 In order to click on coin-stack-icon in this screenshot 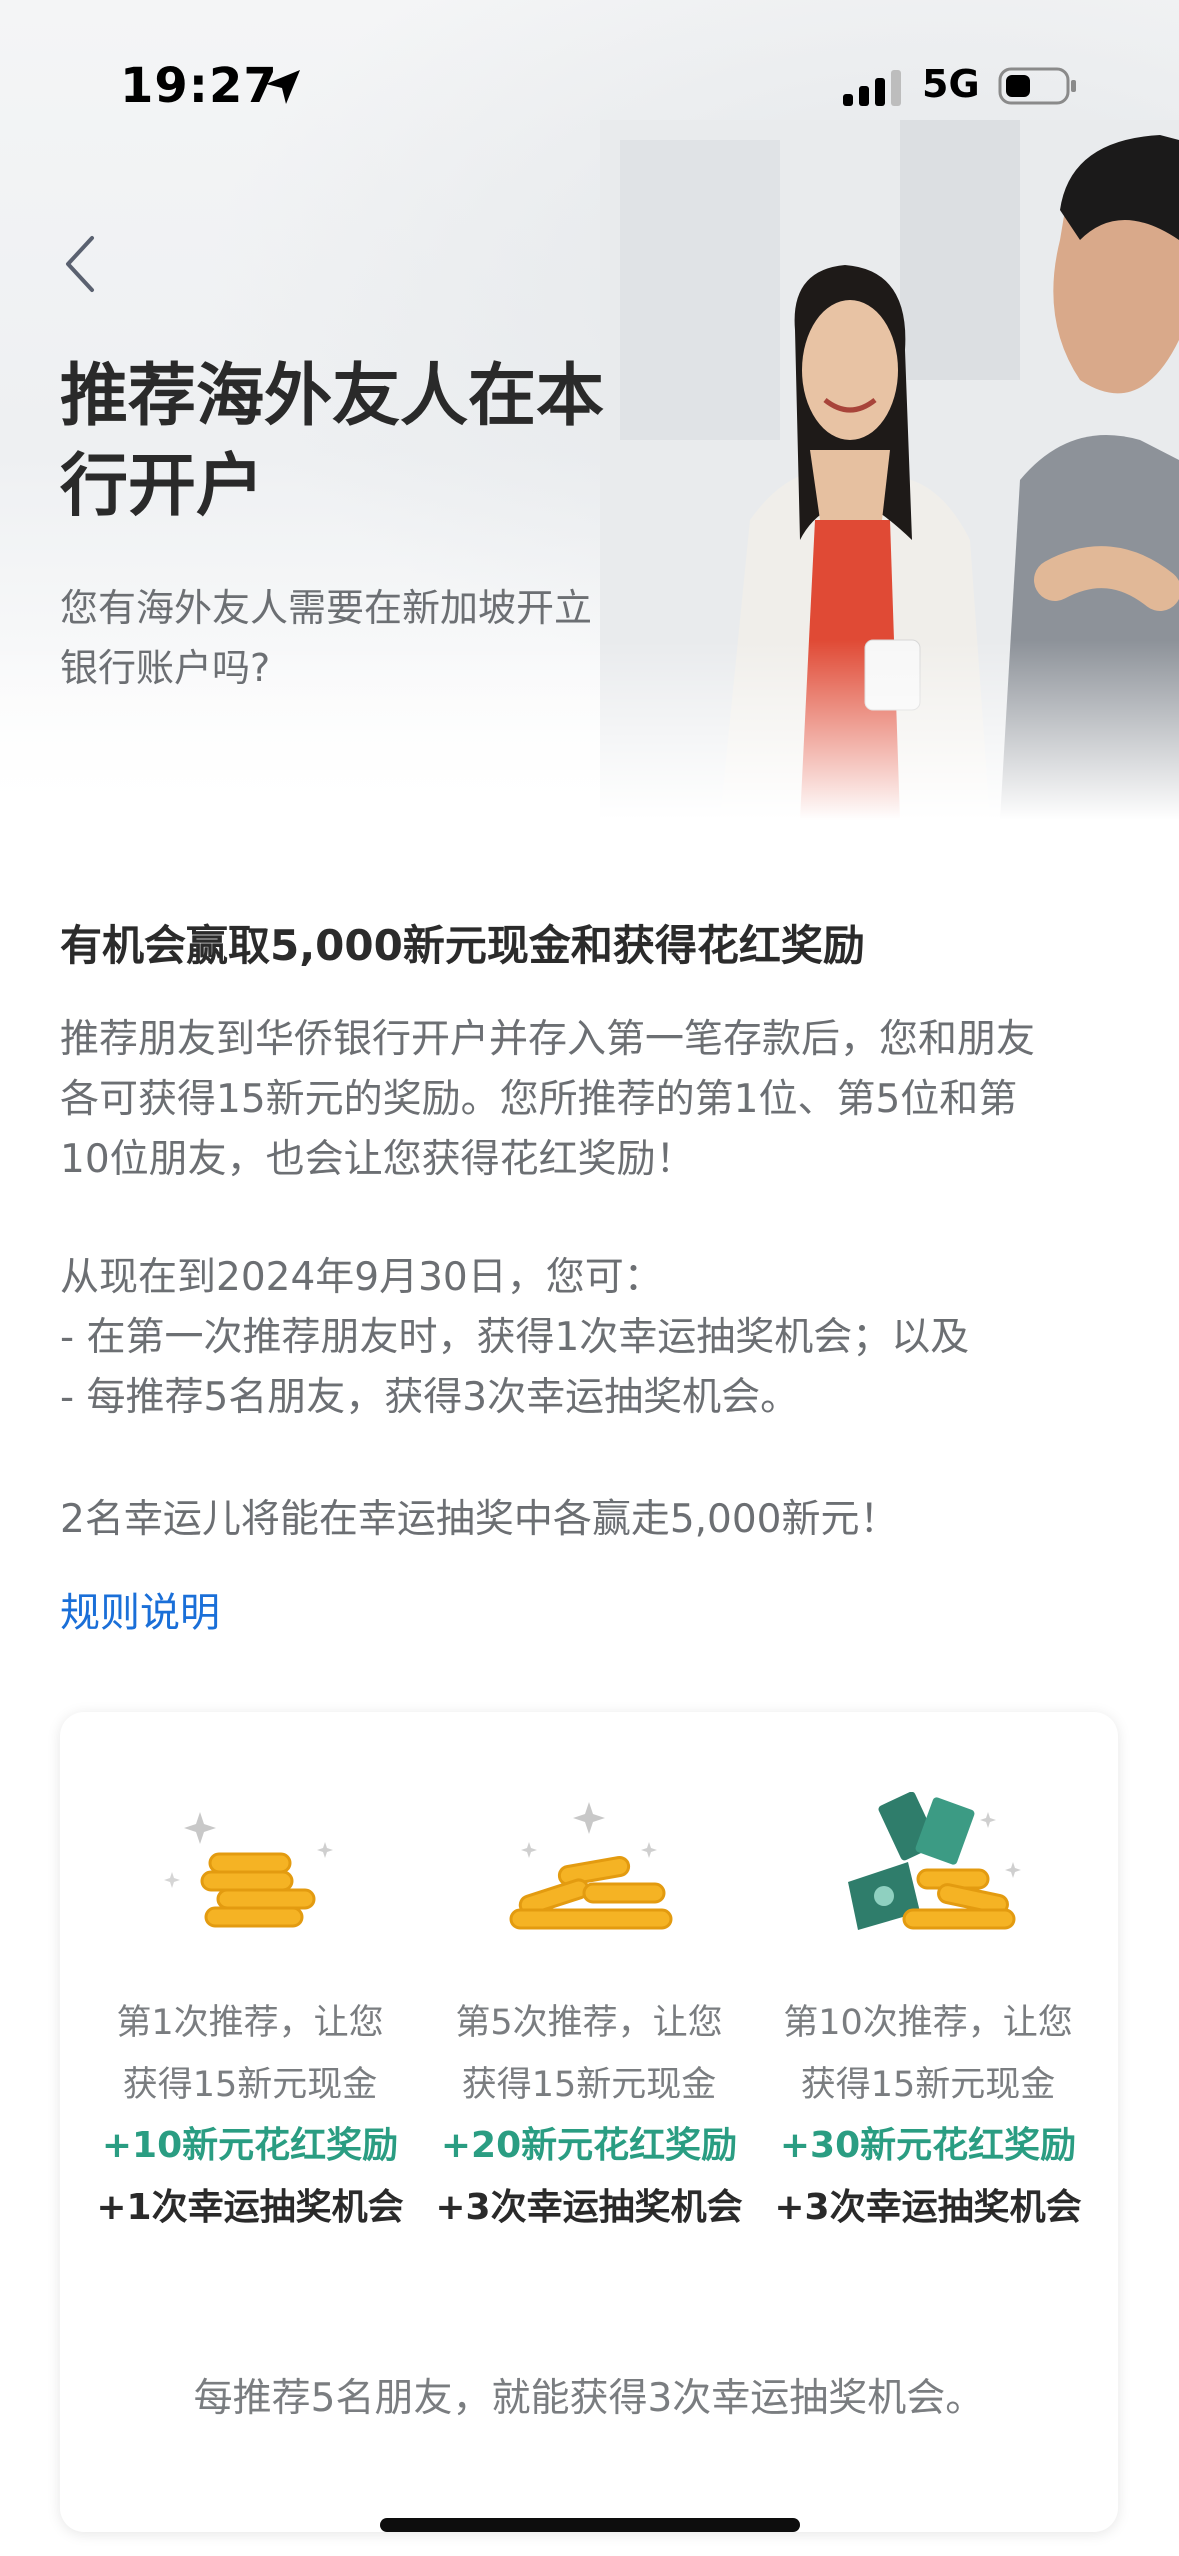, I will do `click(248, 1870)`.